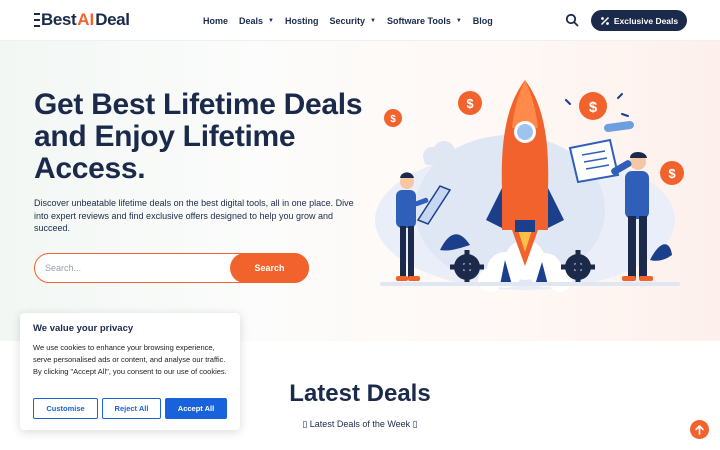  What do you see at coordinates (269, 268) in the screenshot?
I see `hero-search-button: Search` at bounding box center [269, 268].